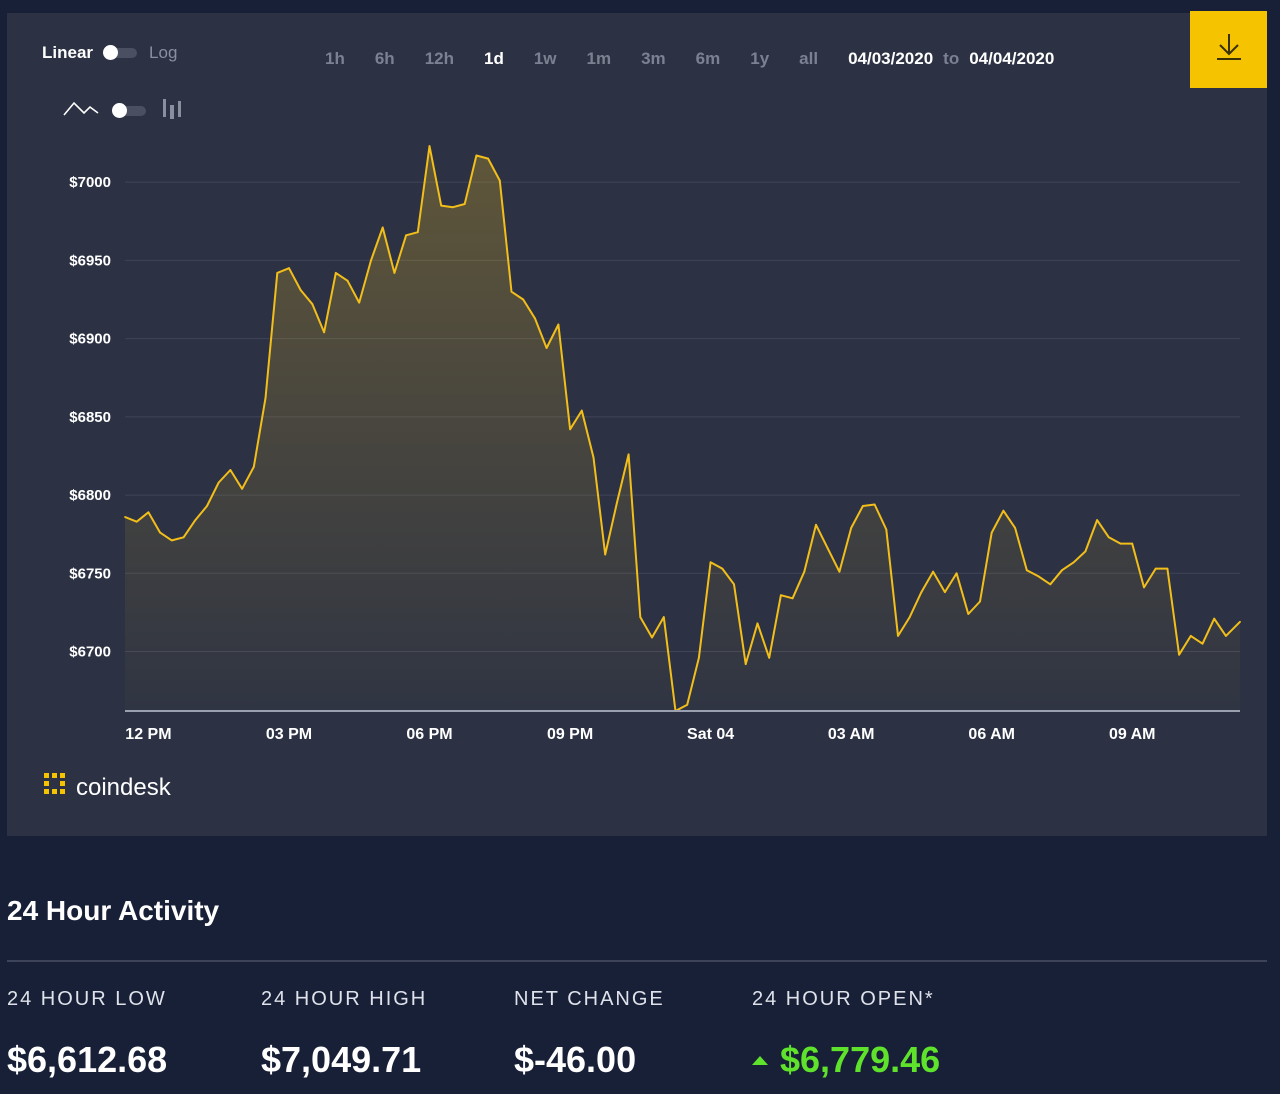  What do you see at coordinates (808, 59) in the screenshot?
I see `range-all: all` at bounding box center [808, 59].